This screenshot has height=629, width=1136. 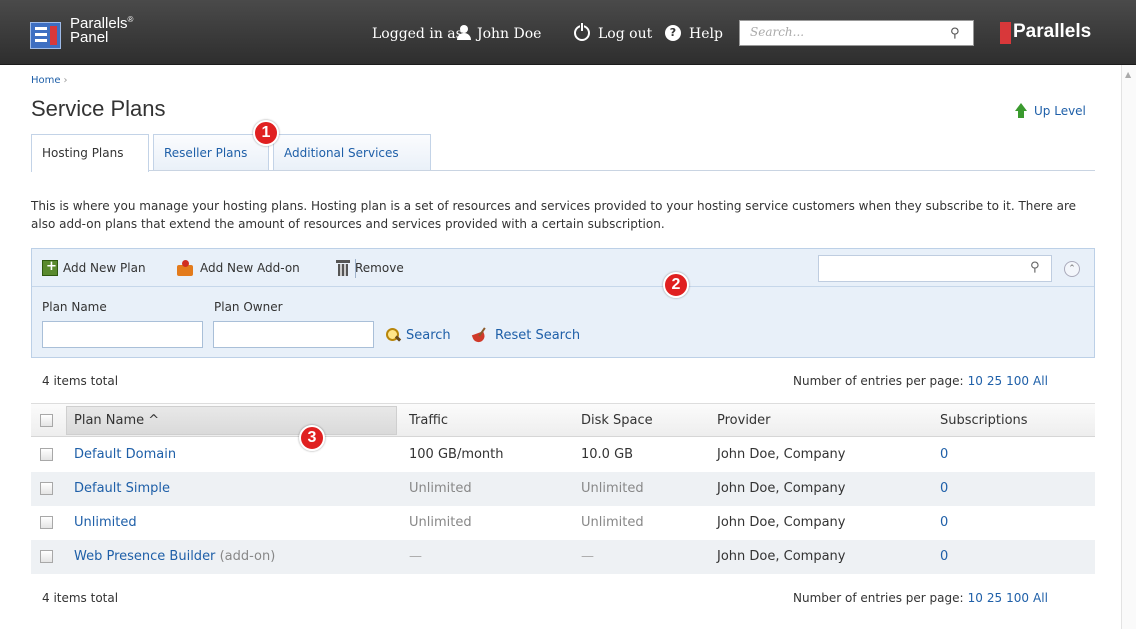 I want to click on magnifier-icon, so click(x=393, y=335).